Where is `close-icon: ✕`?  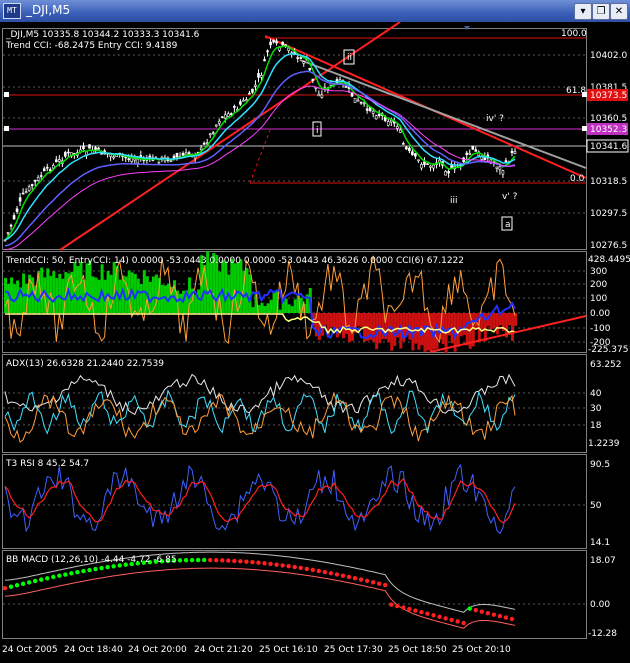 close-icon: ✕ is located at coordinates (619, 11).